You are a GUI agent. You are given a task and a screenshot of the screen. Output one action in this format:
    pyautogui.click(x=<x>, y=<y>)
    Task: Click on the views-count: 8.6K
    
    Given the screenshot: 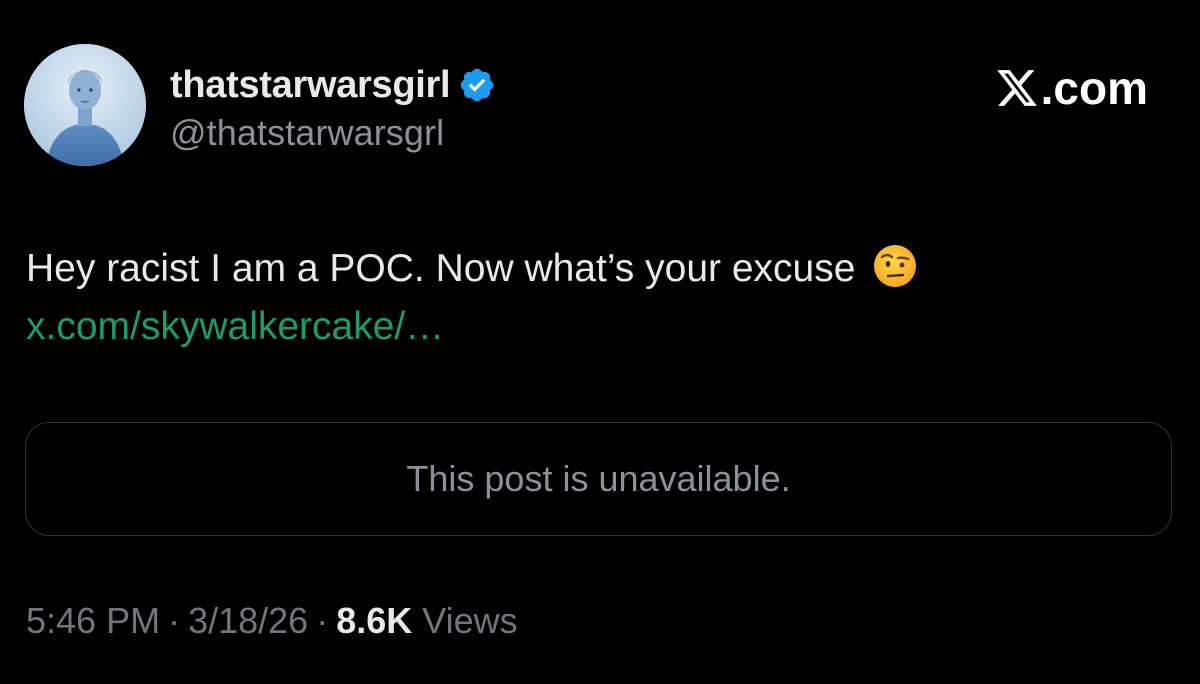 What is the action you would take?
    pyautogui.click(x=374, y=621)
    